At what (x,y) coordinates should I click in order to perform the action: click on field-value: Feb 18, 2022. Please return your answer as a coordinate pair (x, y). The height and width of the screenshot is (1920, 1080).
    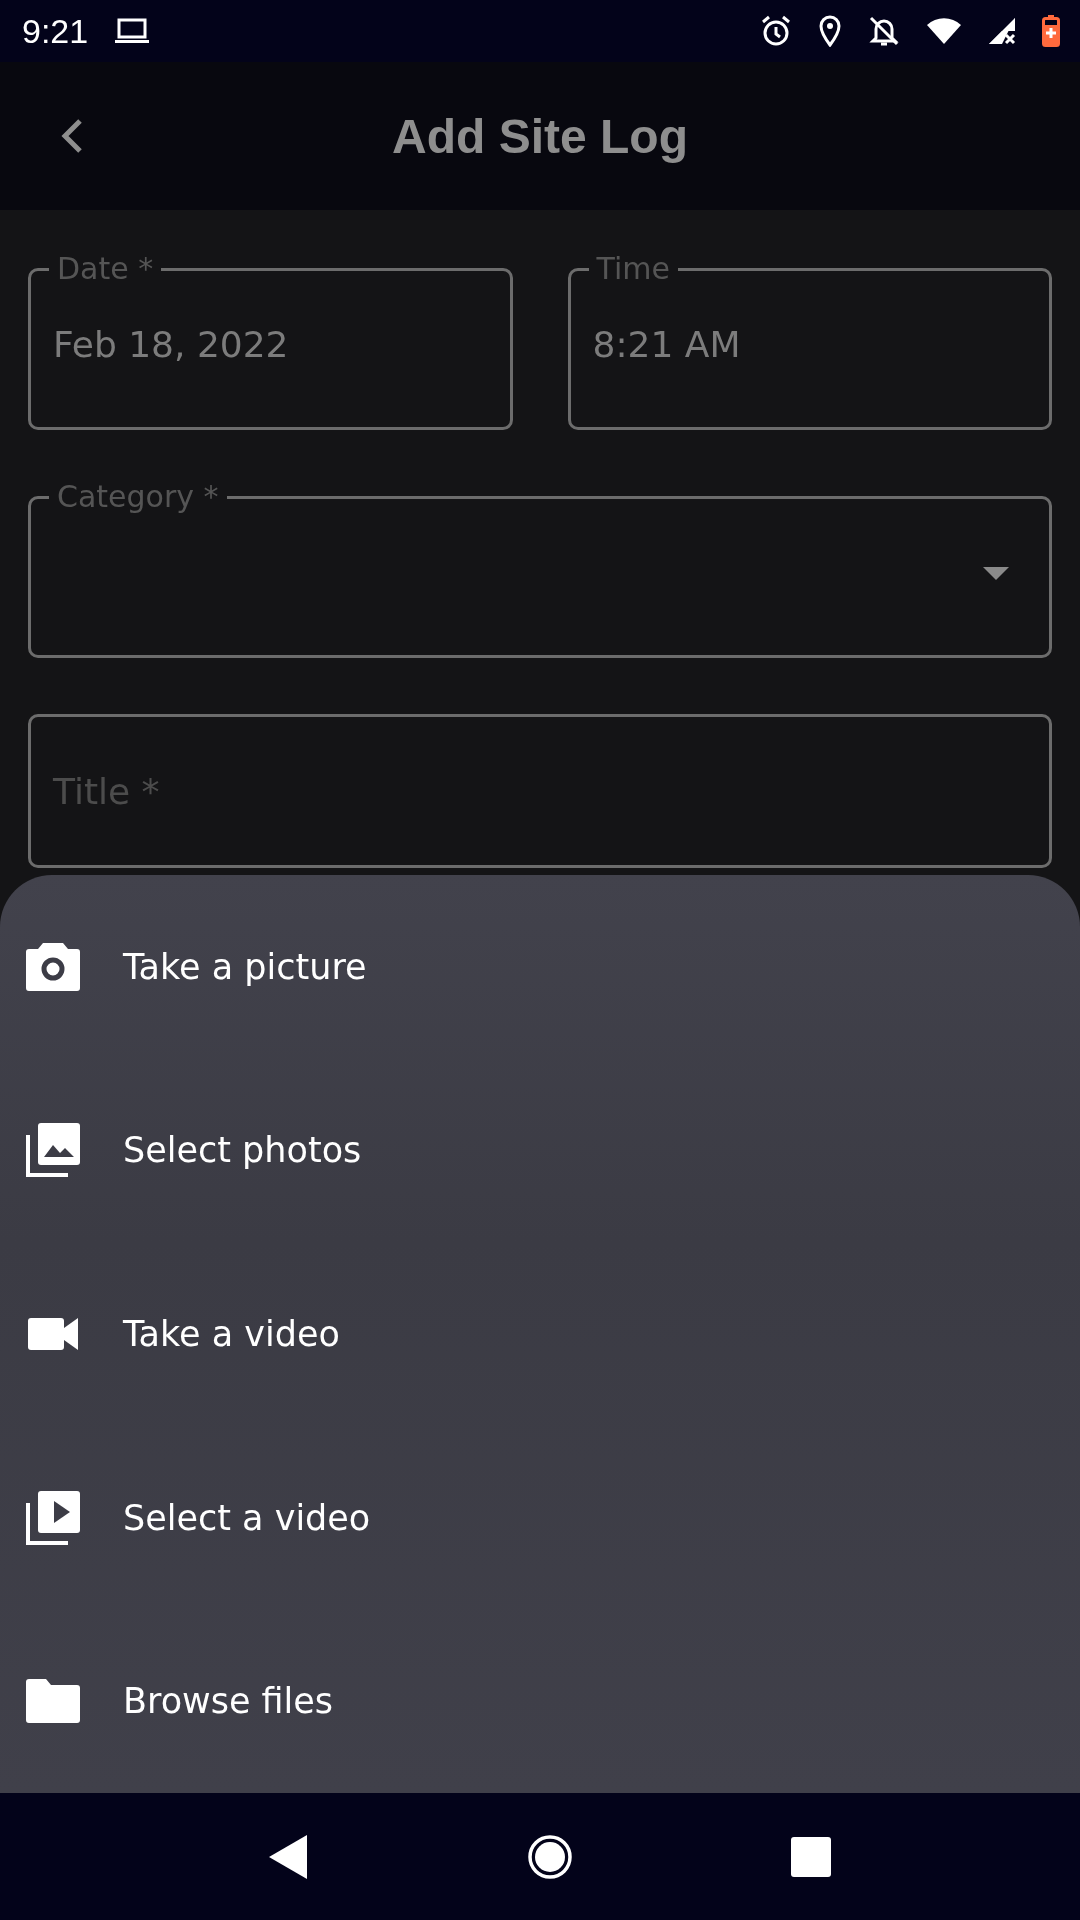
    Looking at the image, I should click on (171, 344).